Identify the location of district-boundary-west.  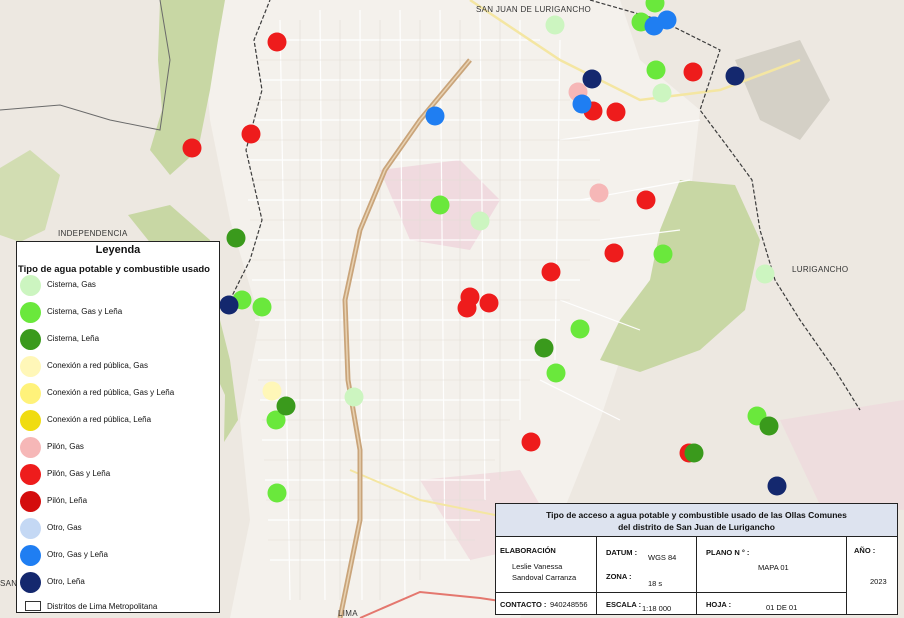
(85, 65).